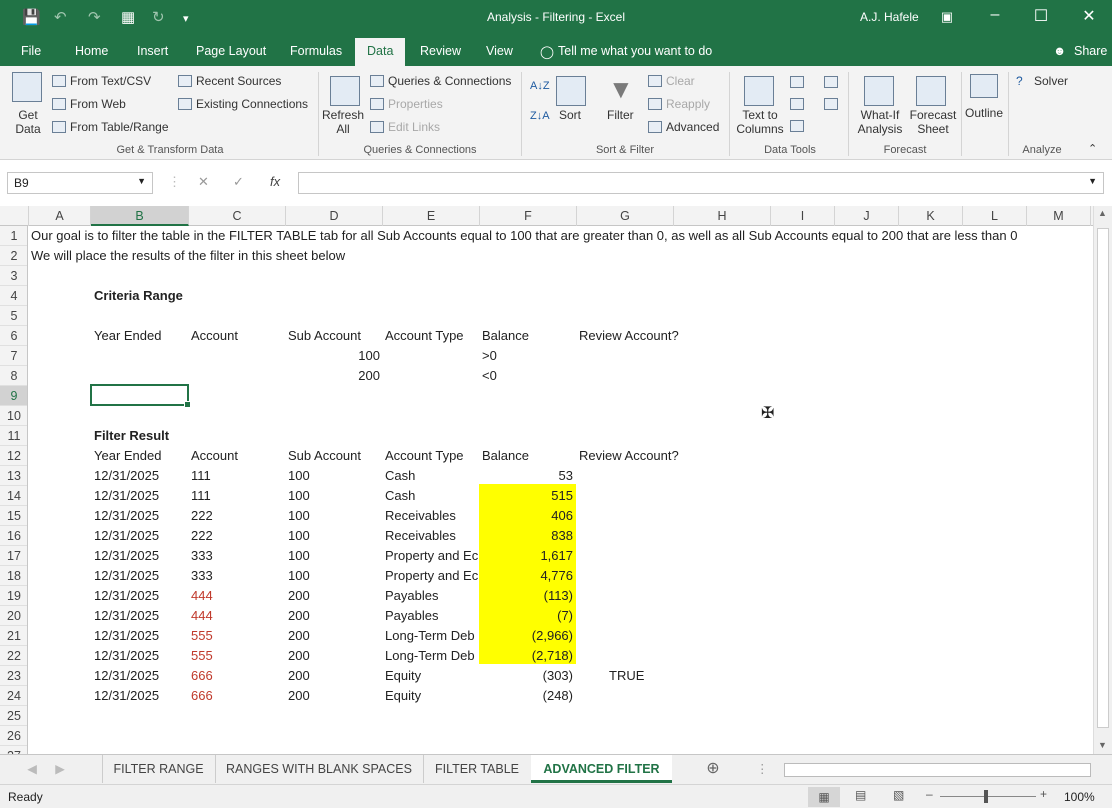  What do you see at coordinates (933, 122) in the screenshot?
I see `forecast-sheet-button: Forecast Sheet` at bounding box center [933, 122].